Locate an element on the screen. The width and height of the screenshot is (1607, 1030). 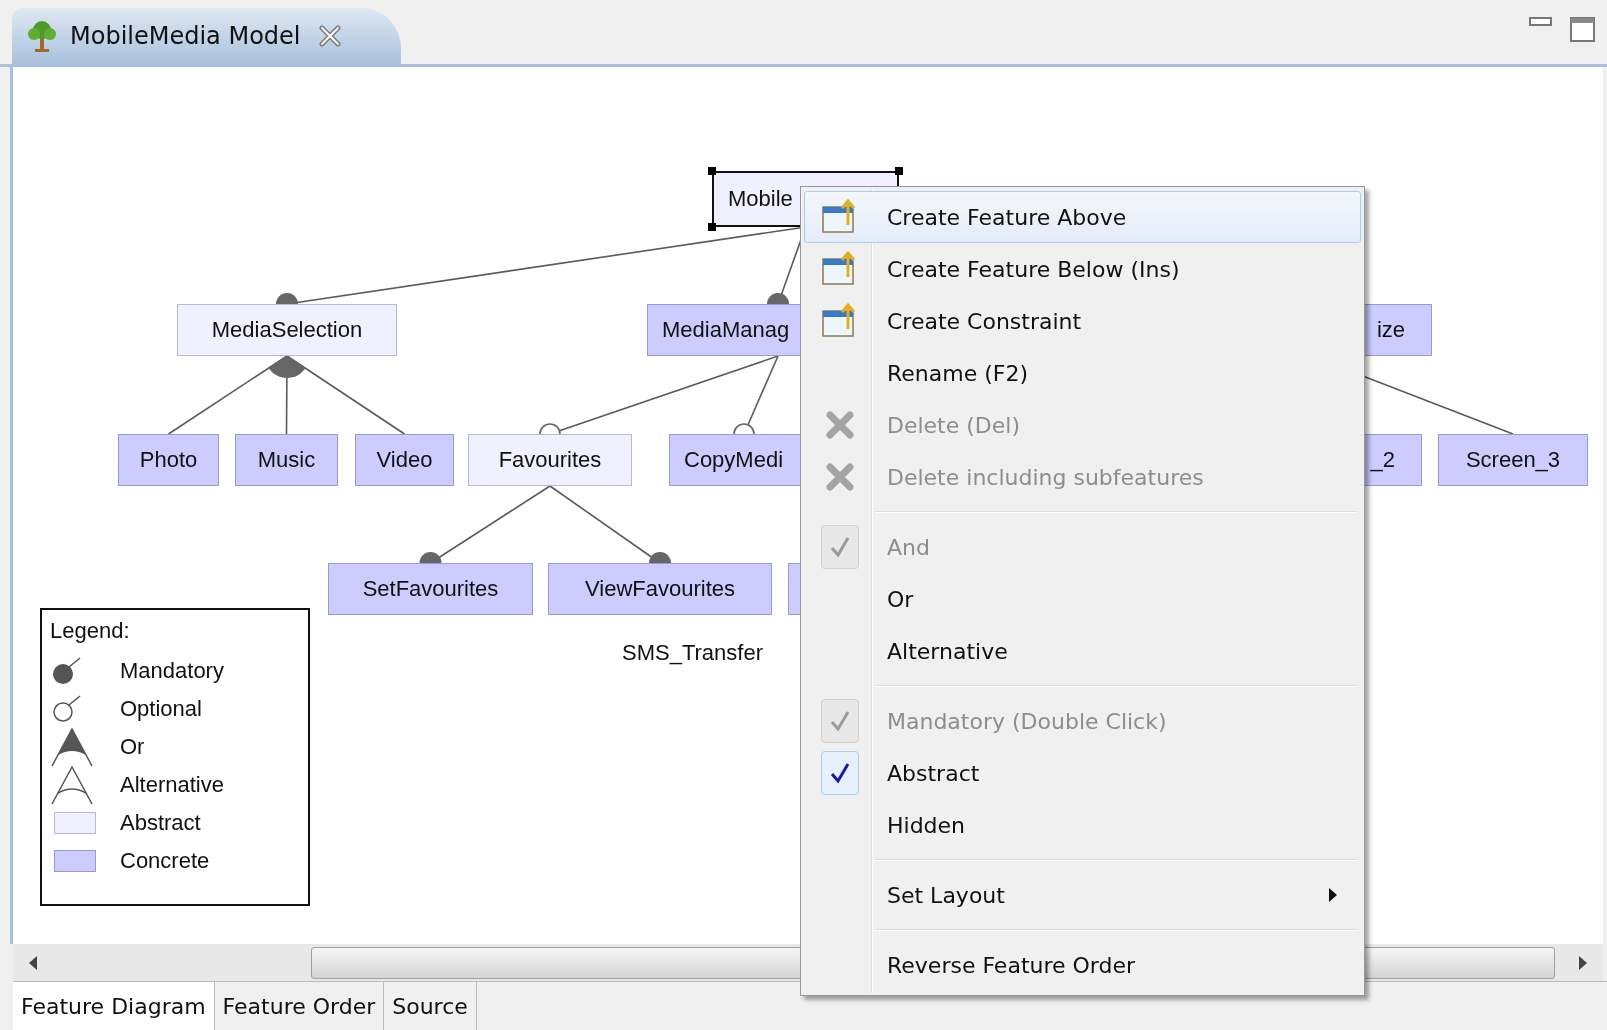
legend-title: Legend: is located at coordinates (90, 631).